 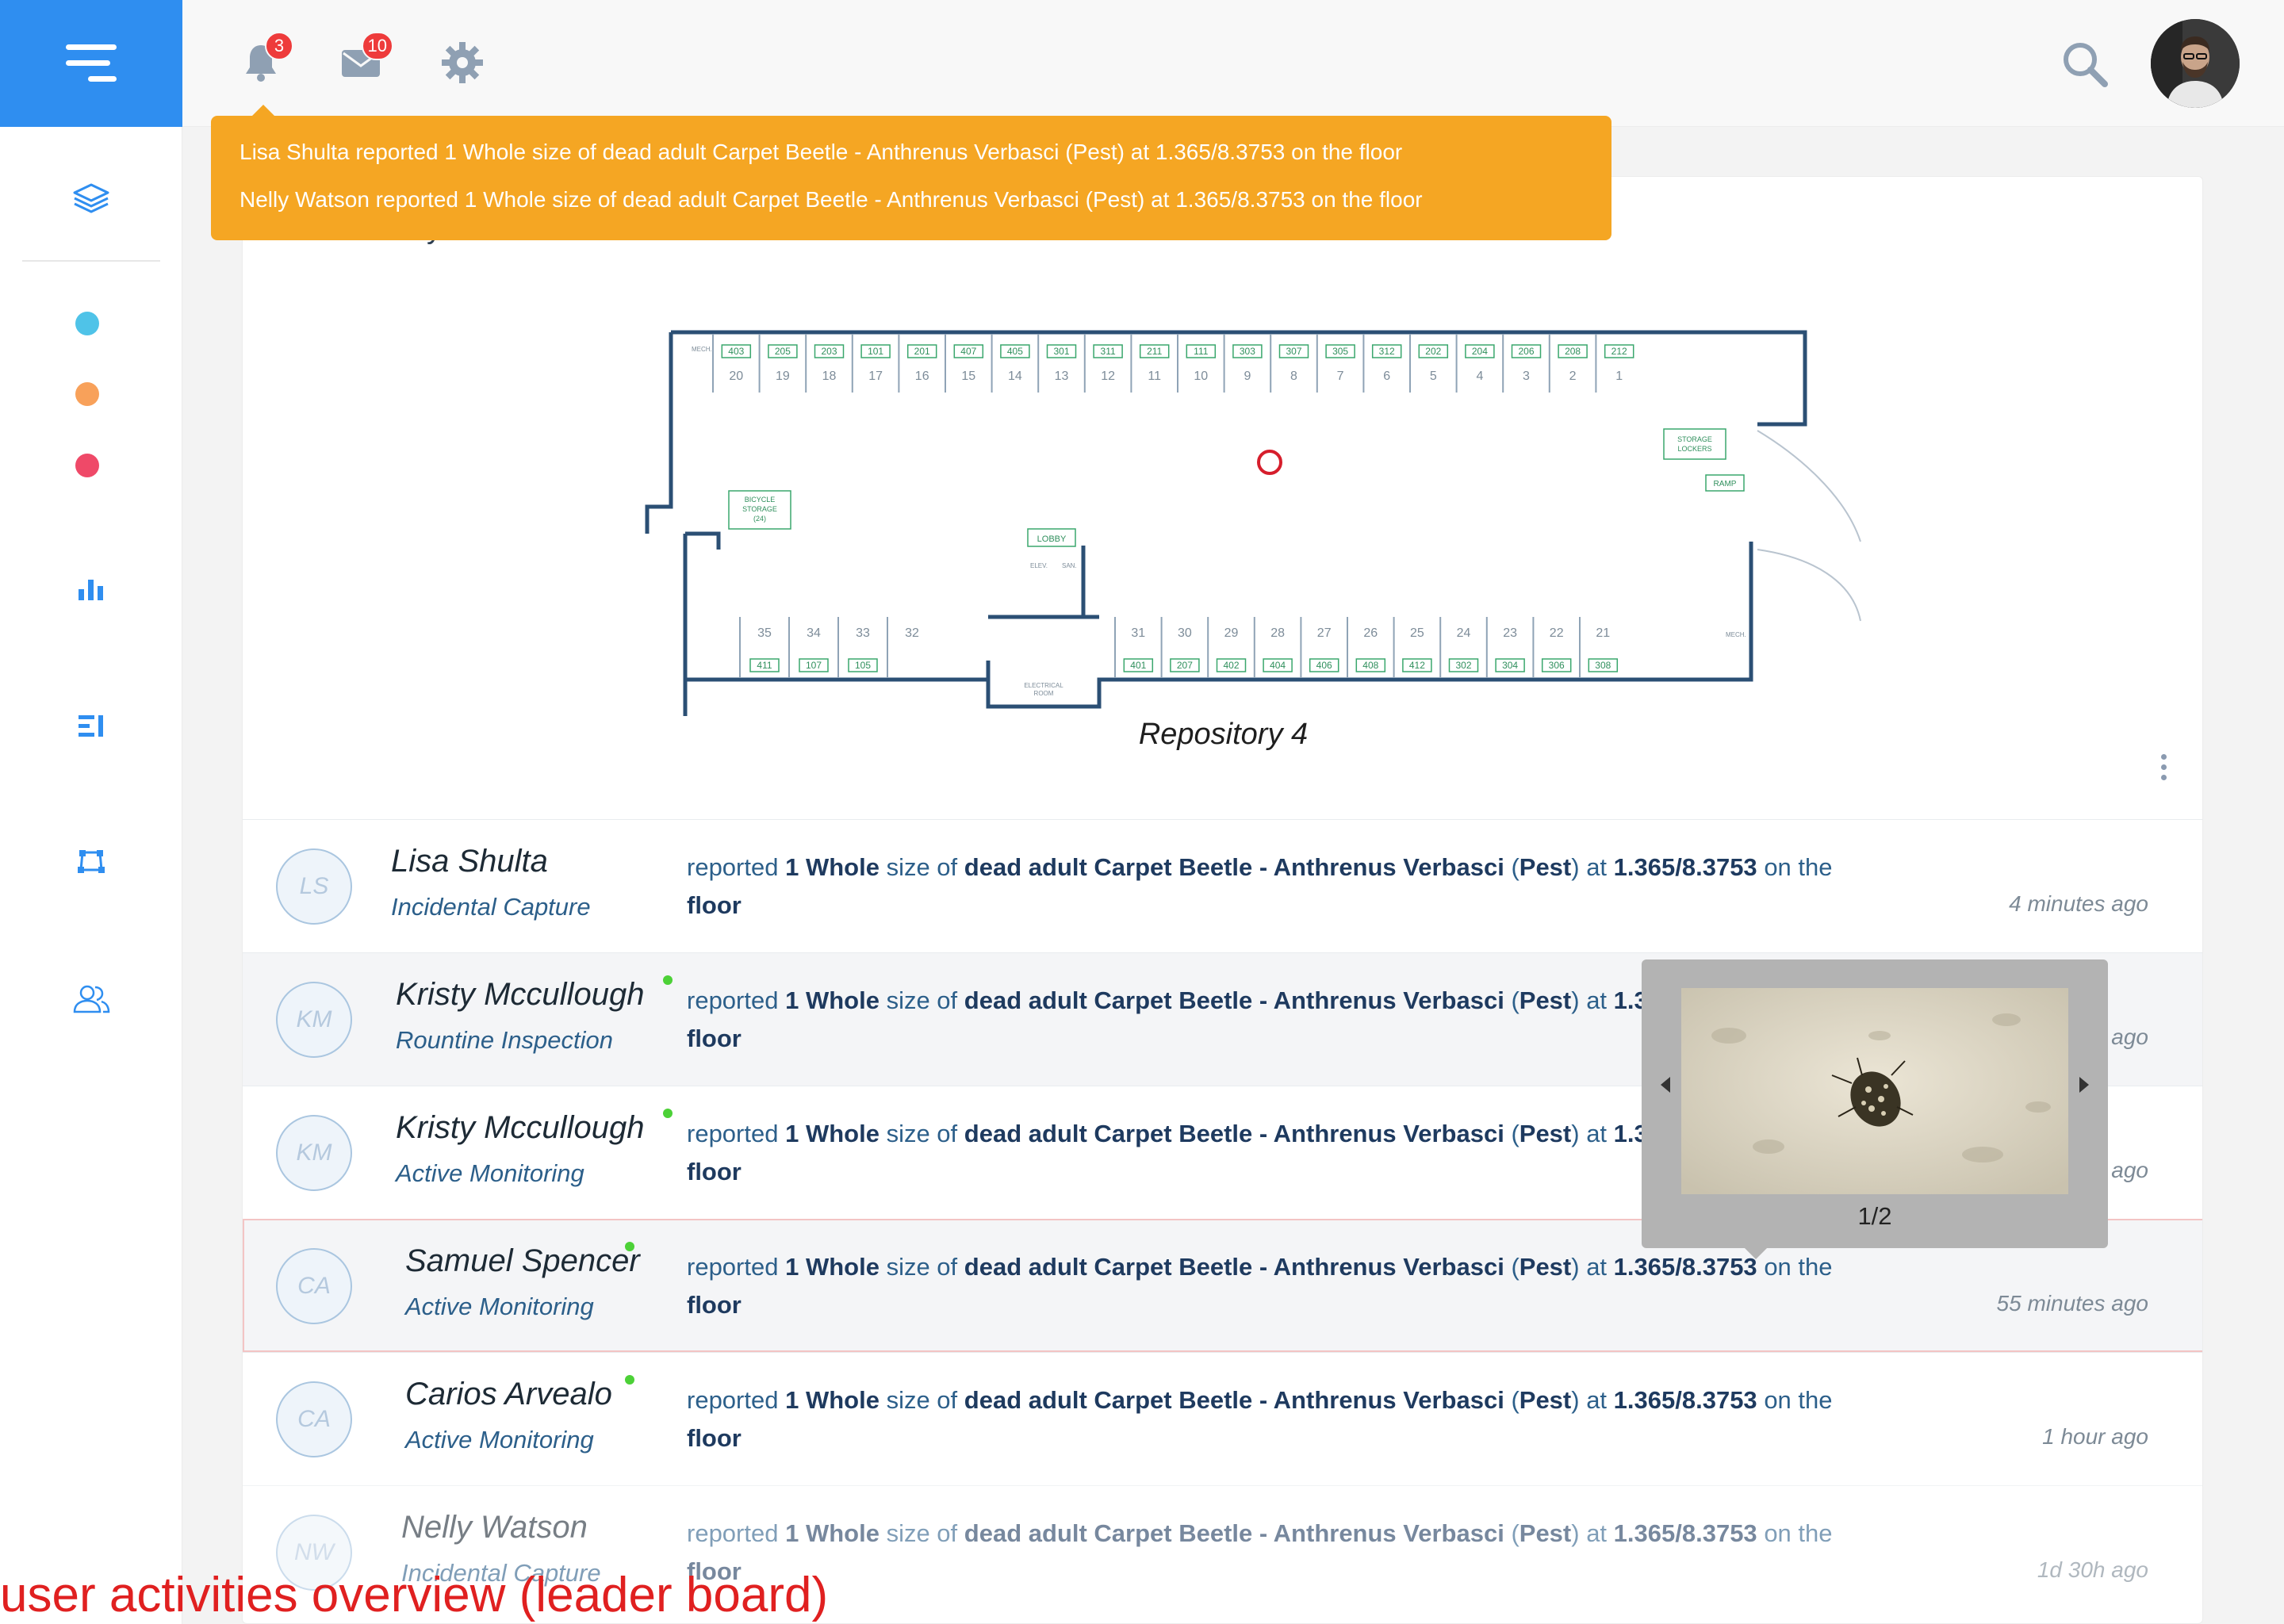 I want to click on unit-label: 211, so click(x=1154, y=351).